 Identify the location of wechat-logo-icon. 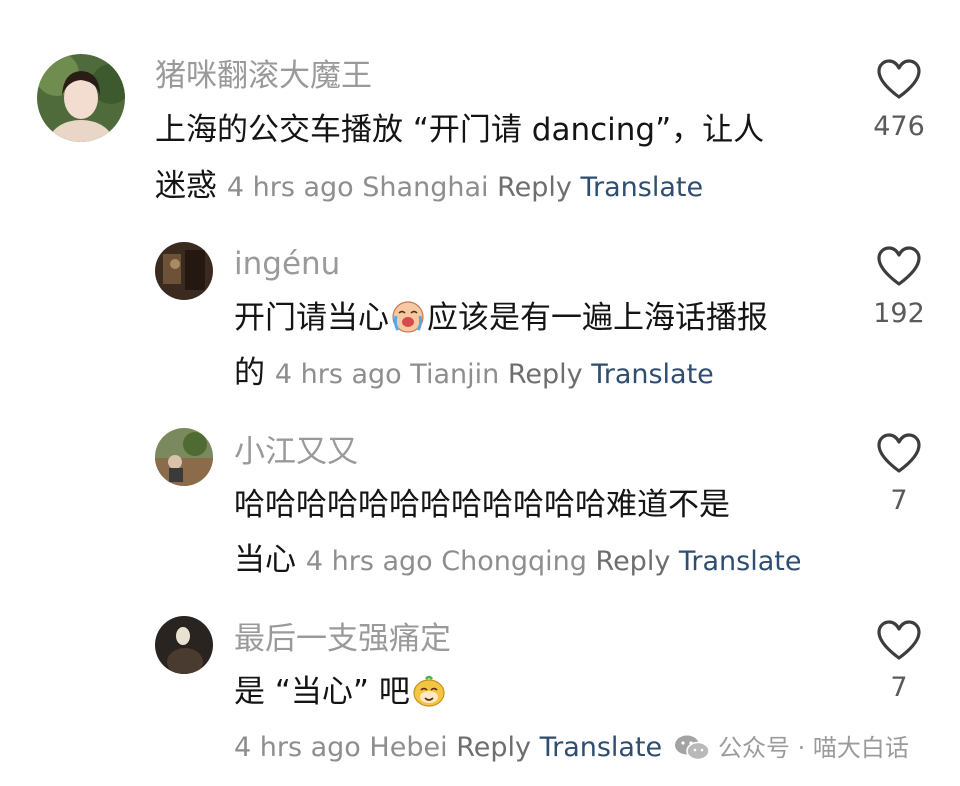
(692, 748).